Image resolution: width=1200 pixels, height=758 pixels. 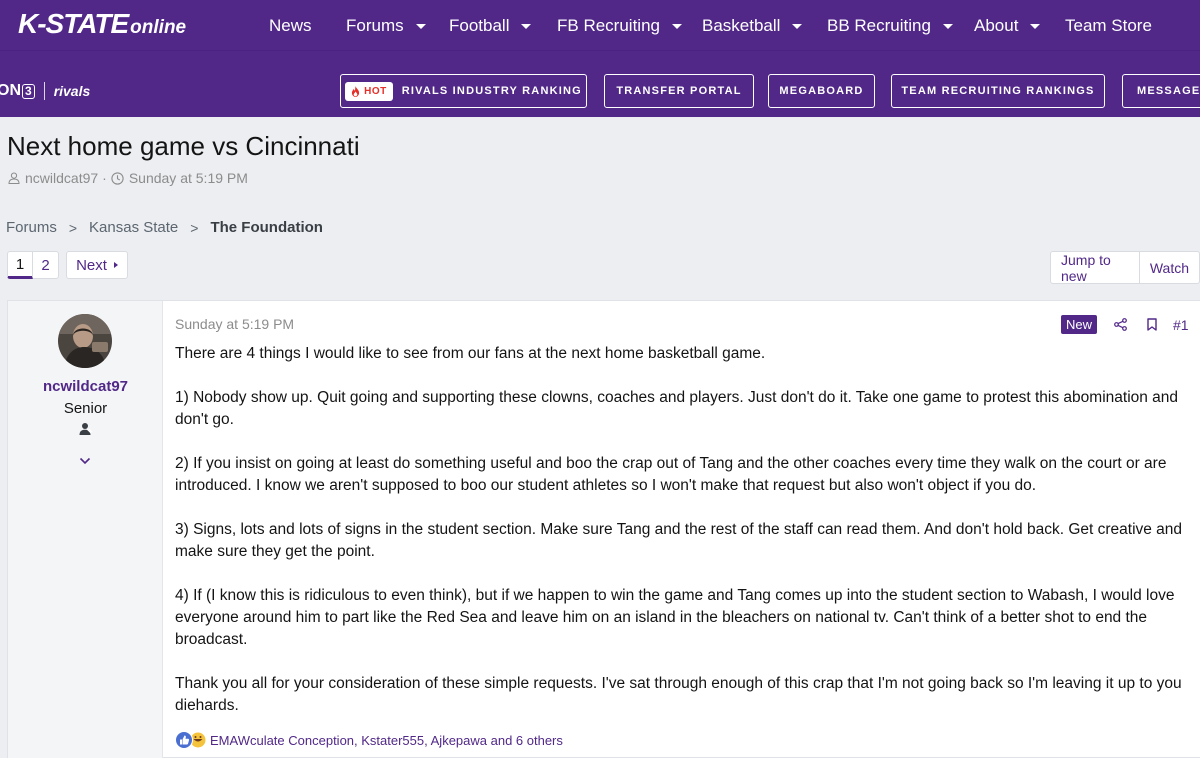 What do you see at coordinates (1181, 325) in the screenshot?
I see `post-number: #1` at bounding box center [1181, 325].